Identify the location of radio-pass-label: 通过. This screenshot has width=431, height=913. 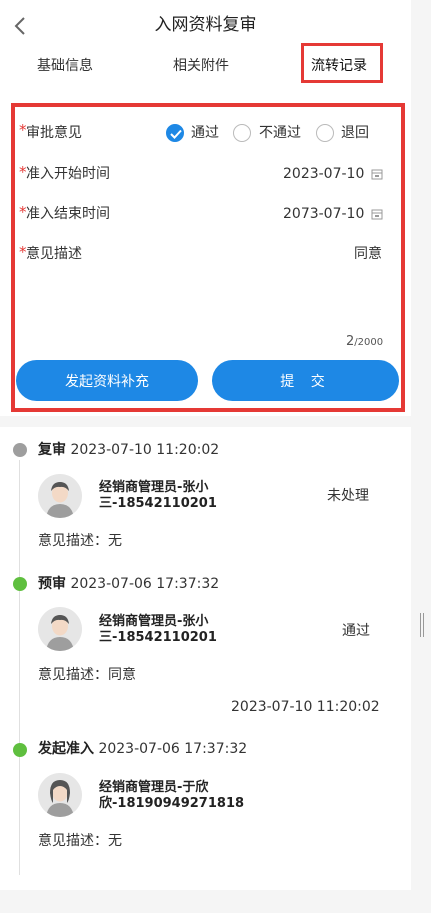
(205, 133).